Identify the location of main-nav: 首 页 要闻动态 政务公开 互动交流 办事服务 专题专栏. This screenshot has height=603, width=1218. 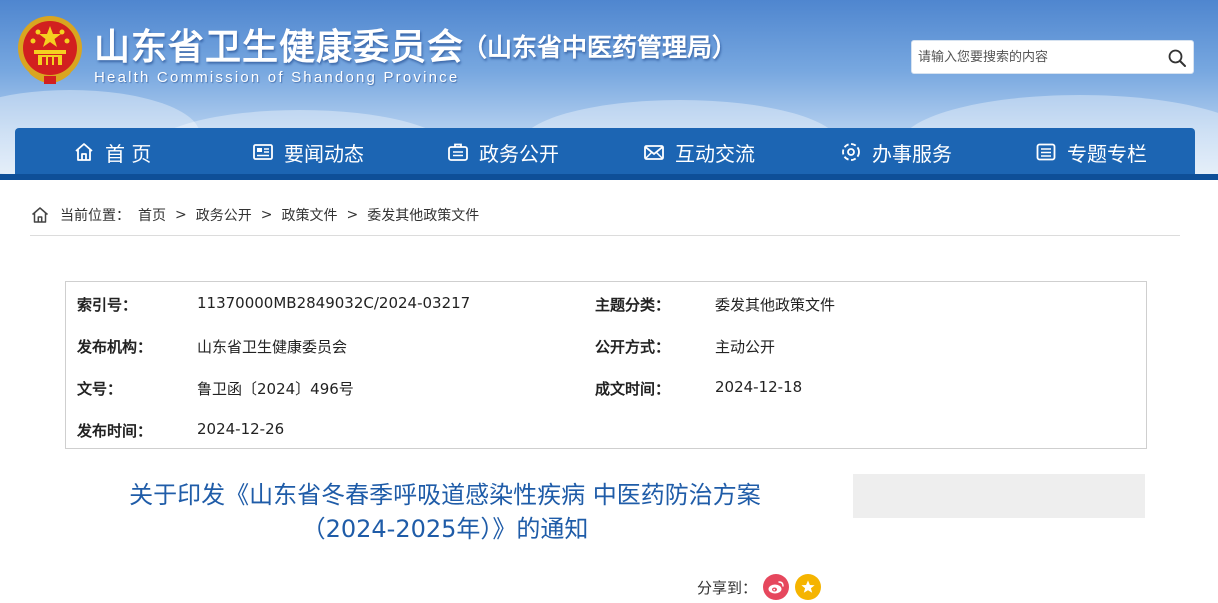
(605, 152).